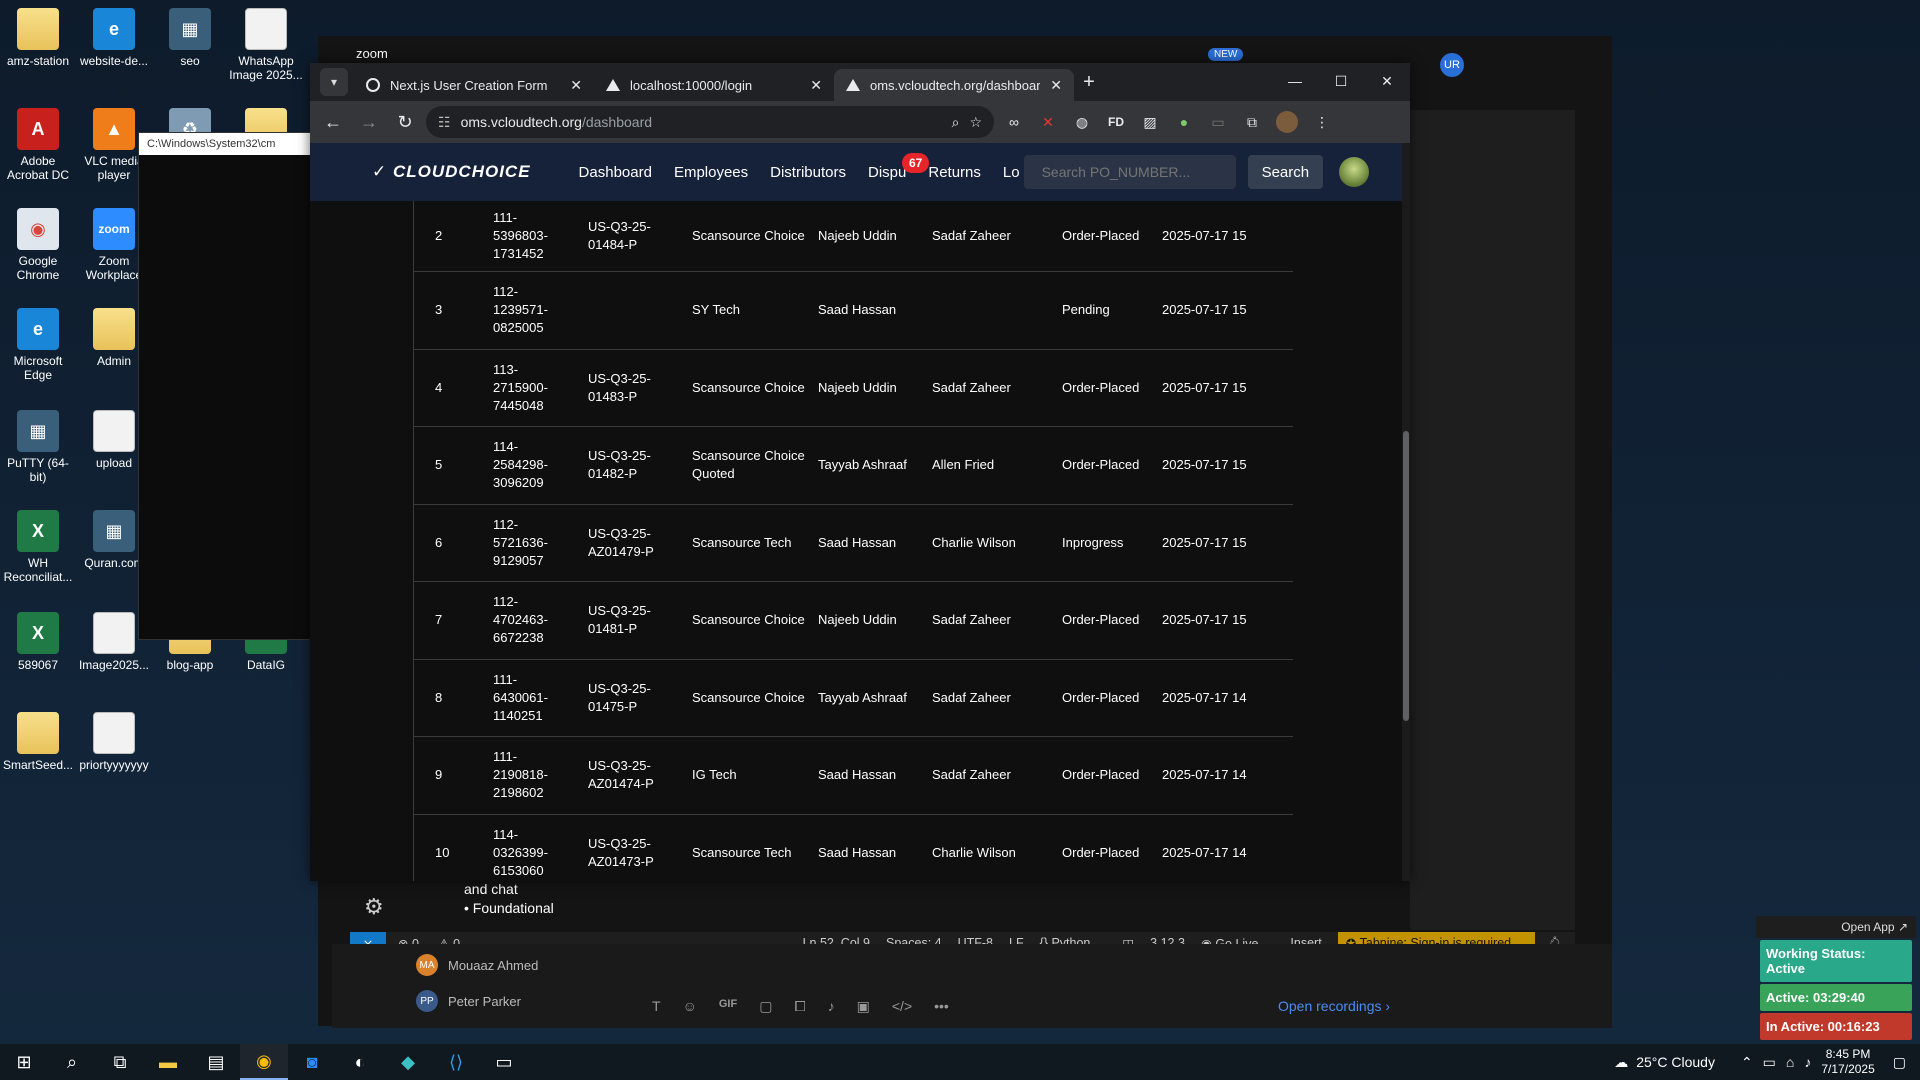 This screenshot has height=1080, width=1920. What do you see at coordinates (1899, 1062) in the screenshot?
I see `notification-icon: ▢` at bounding box center [1899, 1062].